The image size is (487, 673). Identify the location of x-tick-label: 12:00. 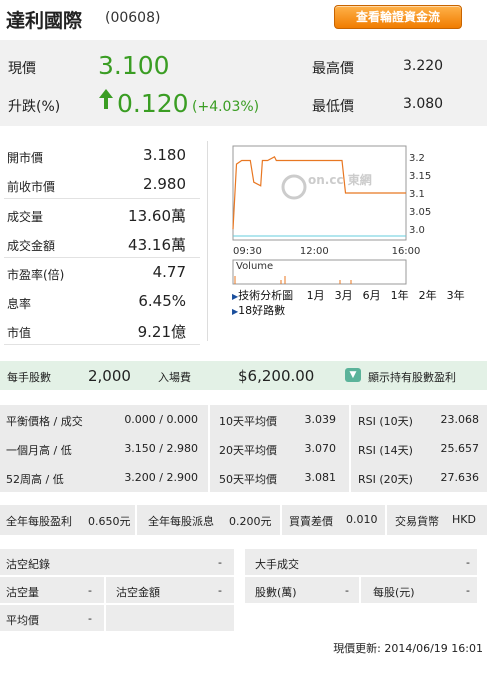
(314, 251).